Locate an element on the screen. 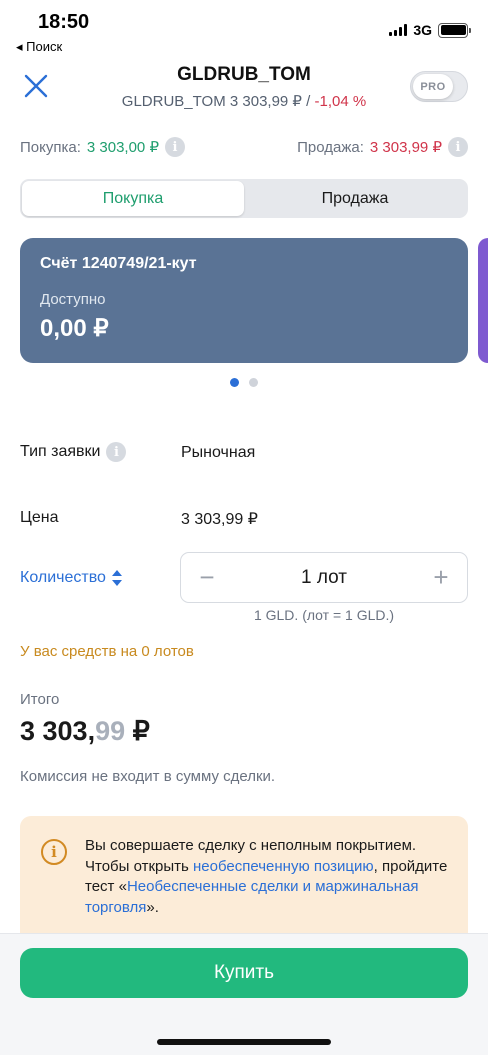  order-type-value: Рыночная is located at coordinates (218, 453).